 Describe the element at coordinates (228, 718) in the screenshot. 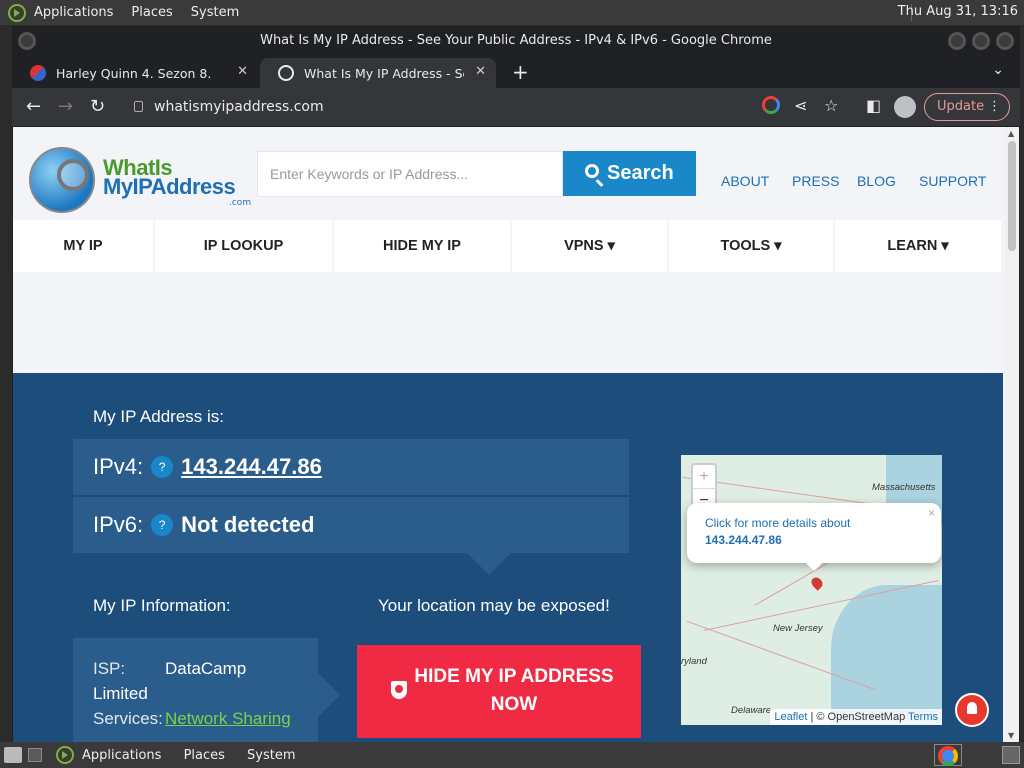

I see `services-link: Network Sharing` at that location.